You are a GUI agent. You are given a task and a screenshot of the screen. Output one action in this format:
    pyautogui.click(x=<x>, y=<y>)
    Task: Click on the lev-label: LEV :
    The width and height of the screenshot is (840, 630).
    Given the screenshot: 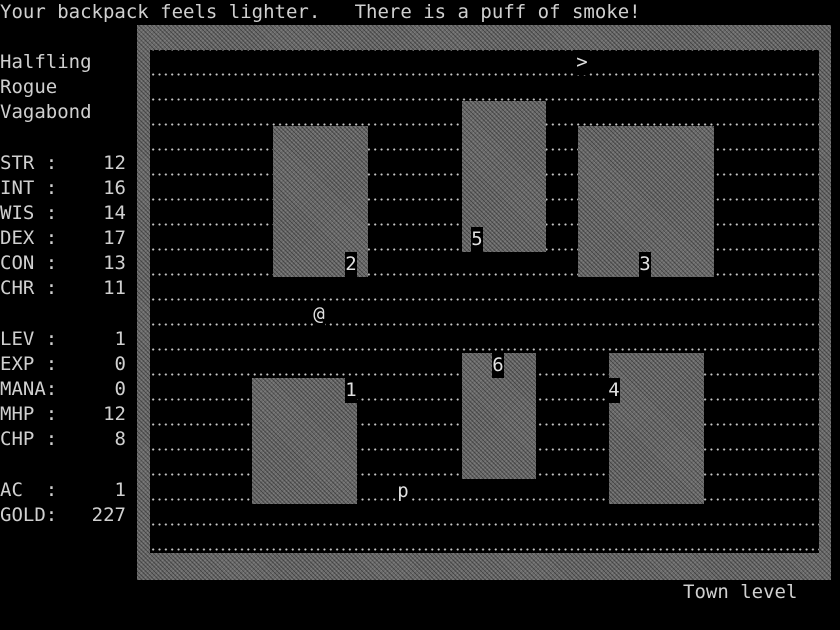 What is the action you would take?
    pyautogui.click(x=29, y=339)
    